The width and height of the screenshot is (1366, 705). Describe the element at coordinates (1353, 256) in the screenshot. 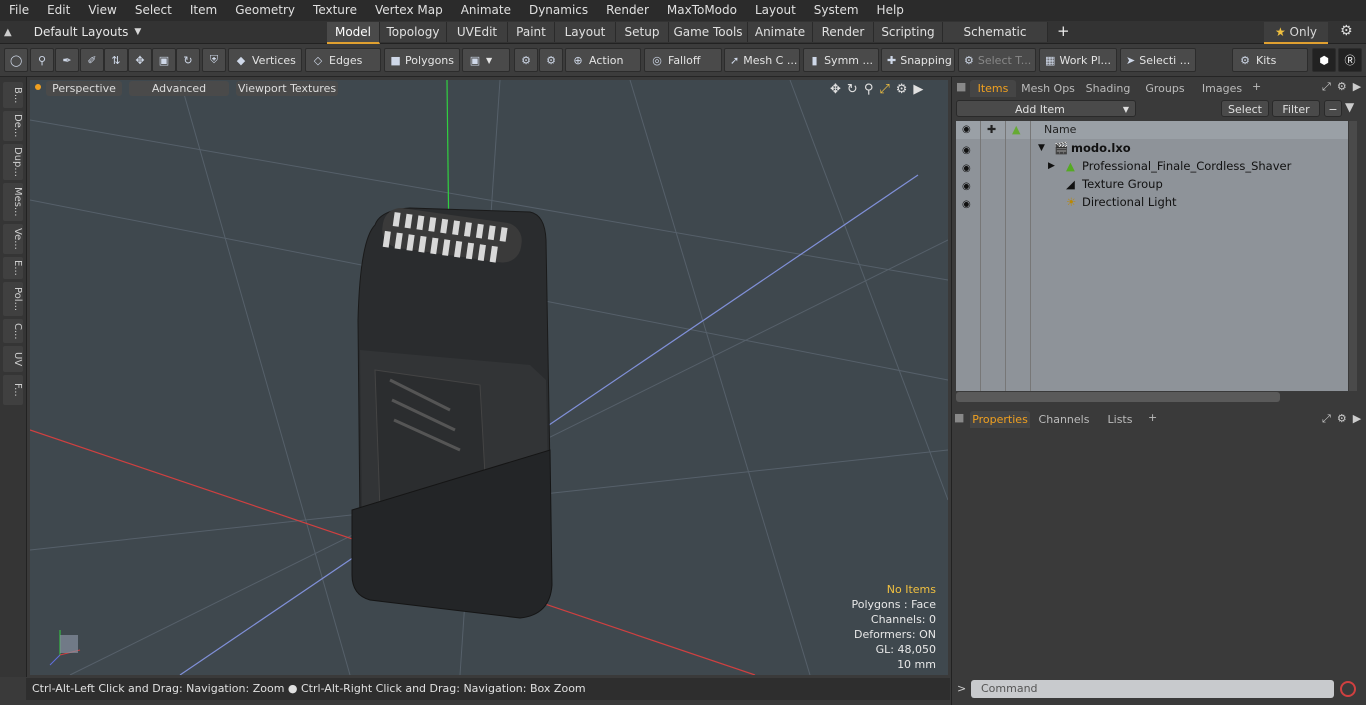

I see `items-vertical-scrollbar` at that location.